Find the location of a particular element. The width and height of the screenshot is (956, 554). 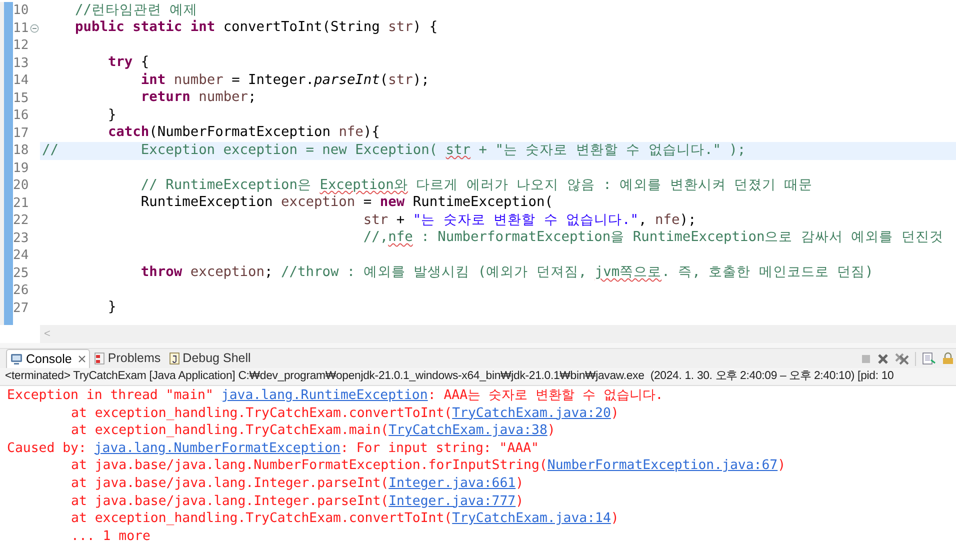

line-number: 19 is located at coordinates (21, 168).